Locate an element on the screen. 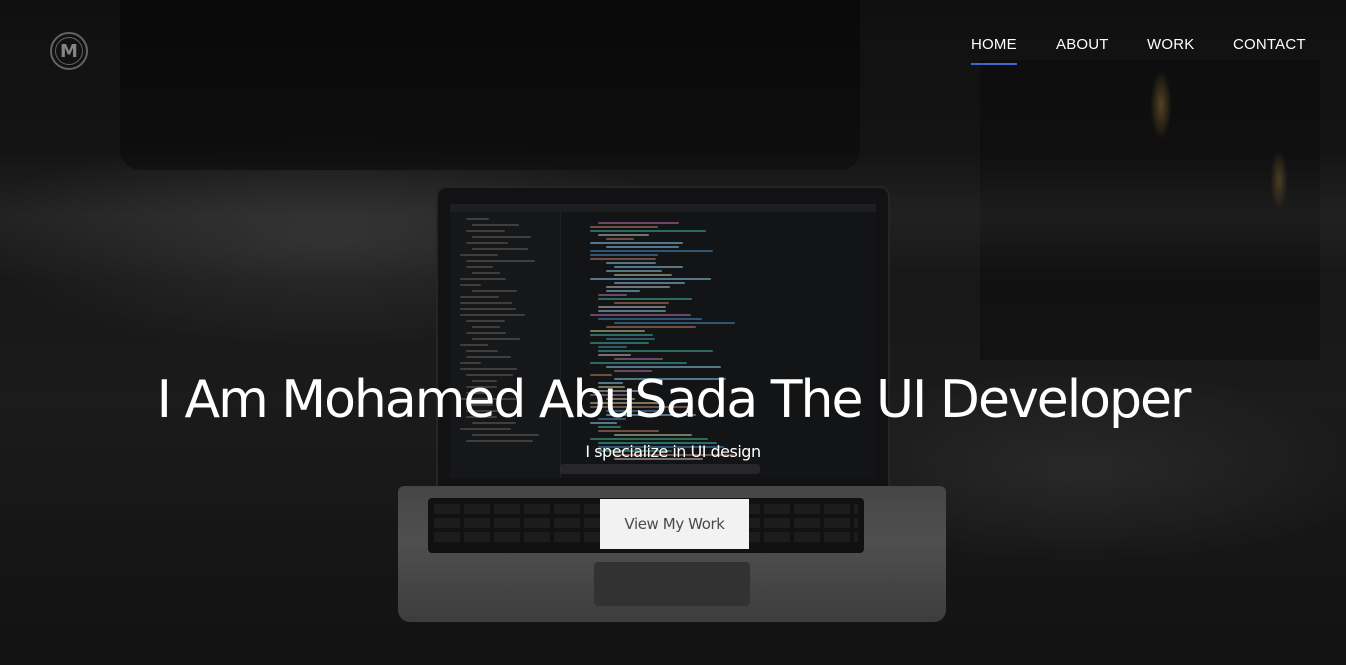 The height and width of the screenshot is (665, 1346). nav-home: HOME is located at coordinates (994, 50).